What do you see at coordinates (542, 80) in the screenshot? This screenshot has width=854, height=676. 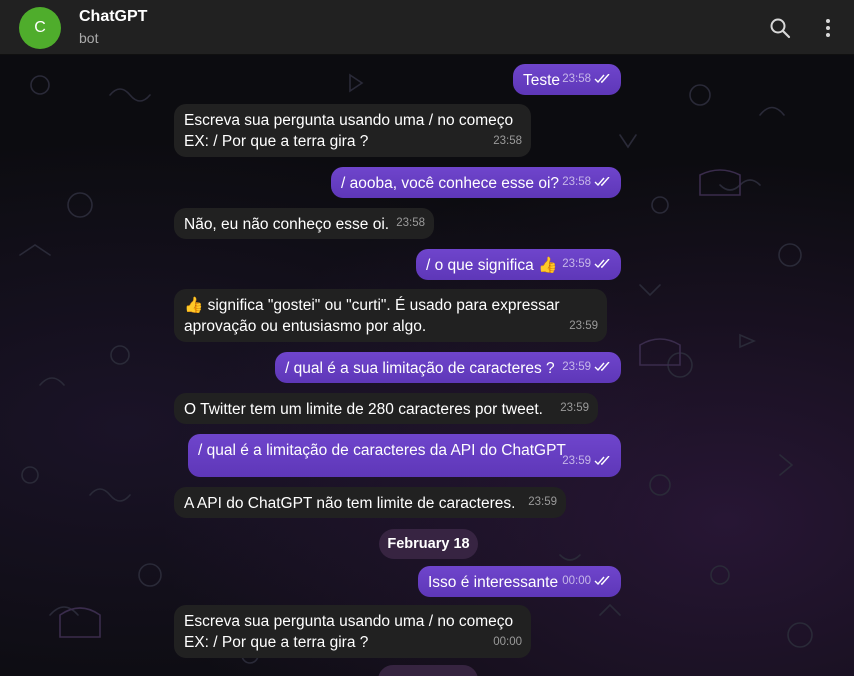 I see `message-text: Teste` at bounding box center [542, 80].